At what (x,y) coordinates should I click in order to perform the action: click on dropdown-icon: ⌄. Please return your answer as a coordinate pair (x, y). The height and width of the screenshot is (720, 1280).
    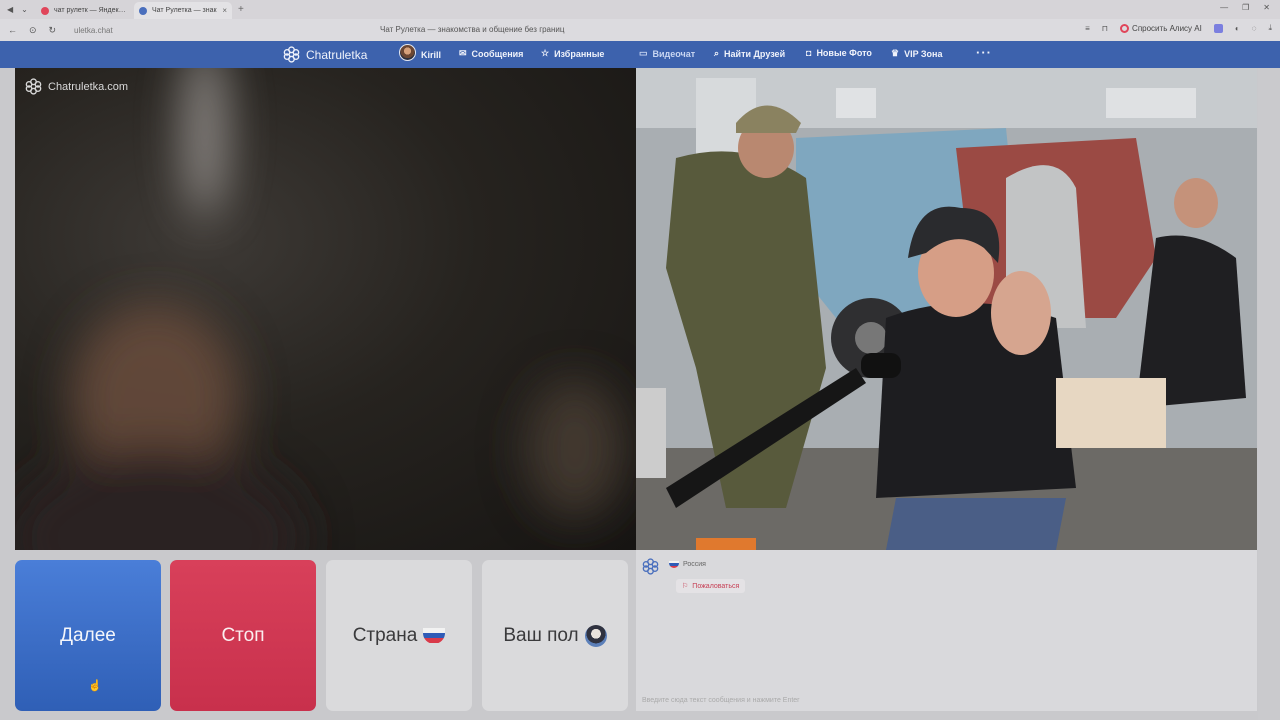
    Looking at the image, I should click on (24, 9).